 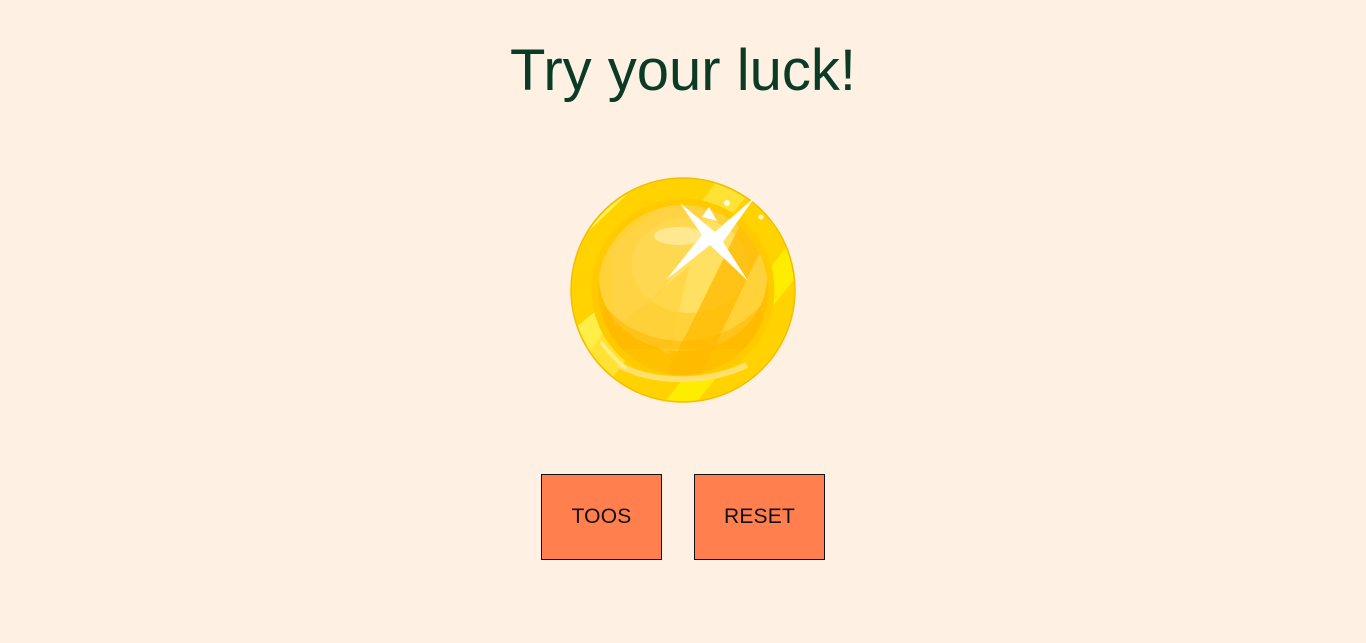 I want to click on gold-coin-icon, so click(x=683, y=290).